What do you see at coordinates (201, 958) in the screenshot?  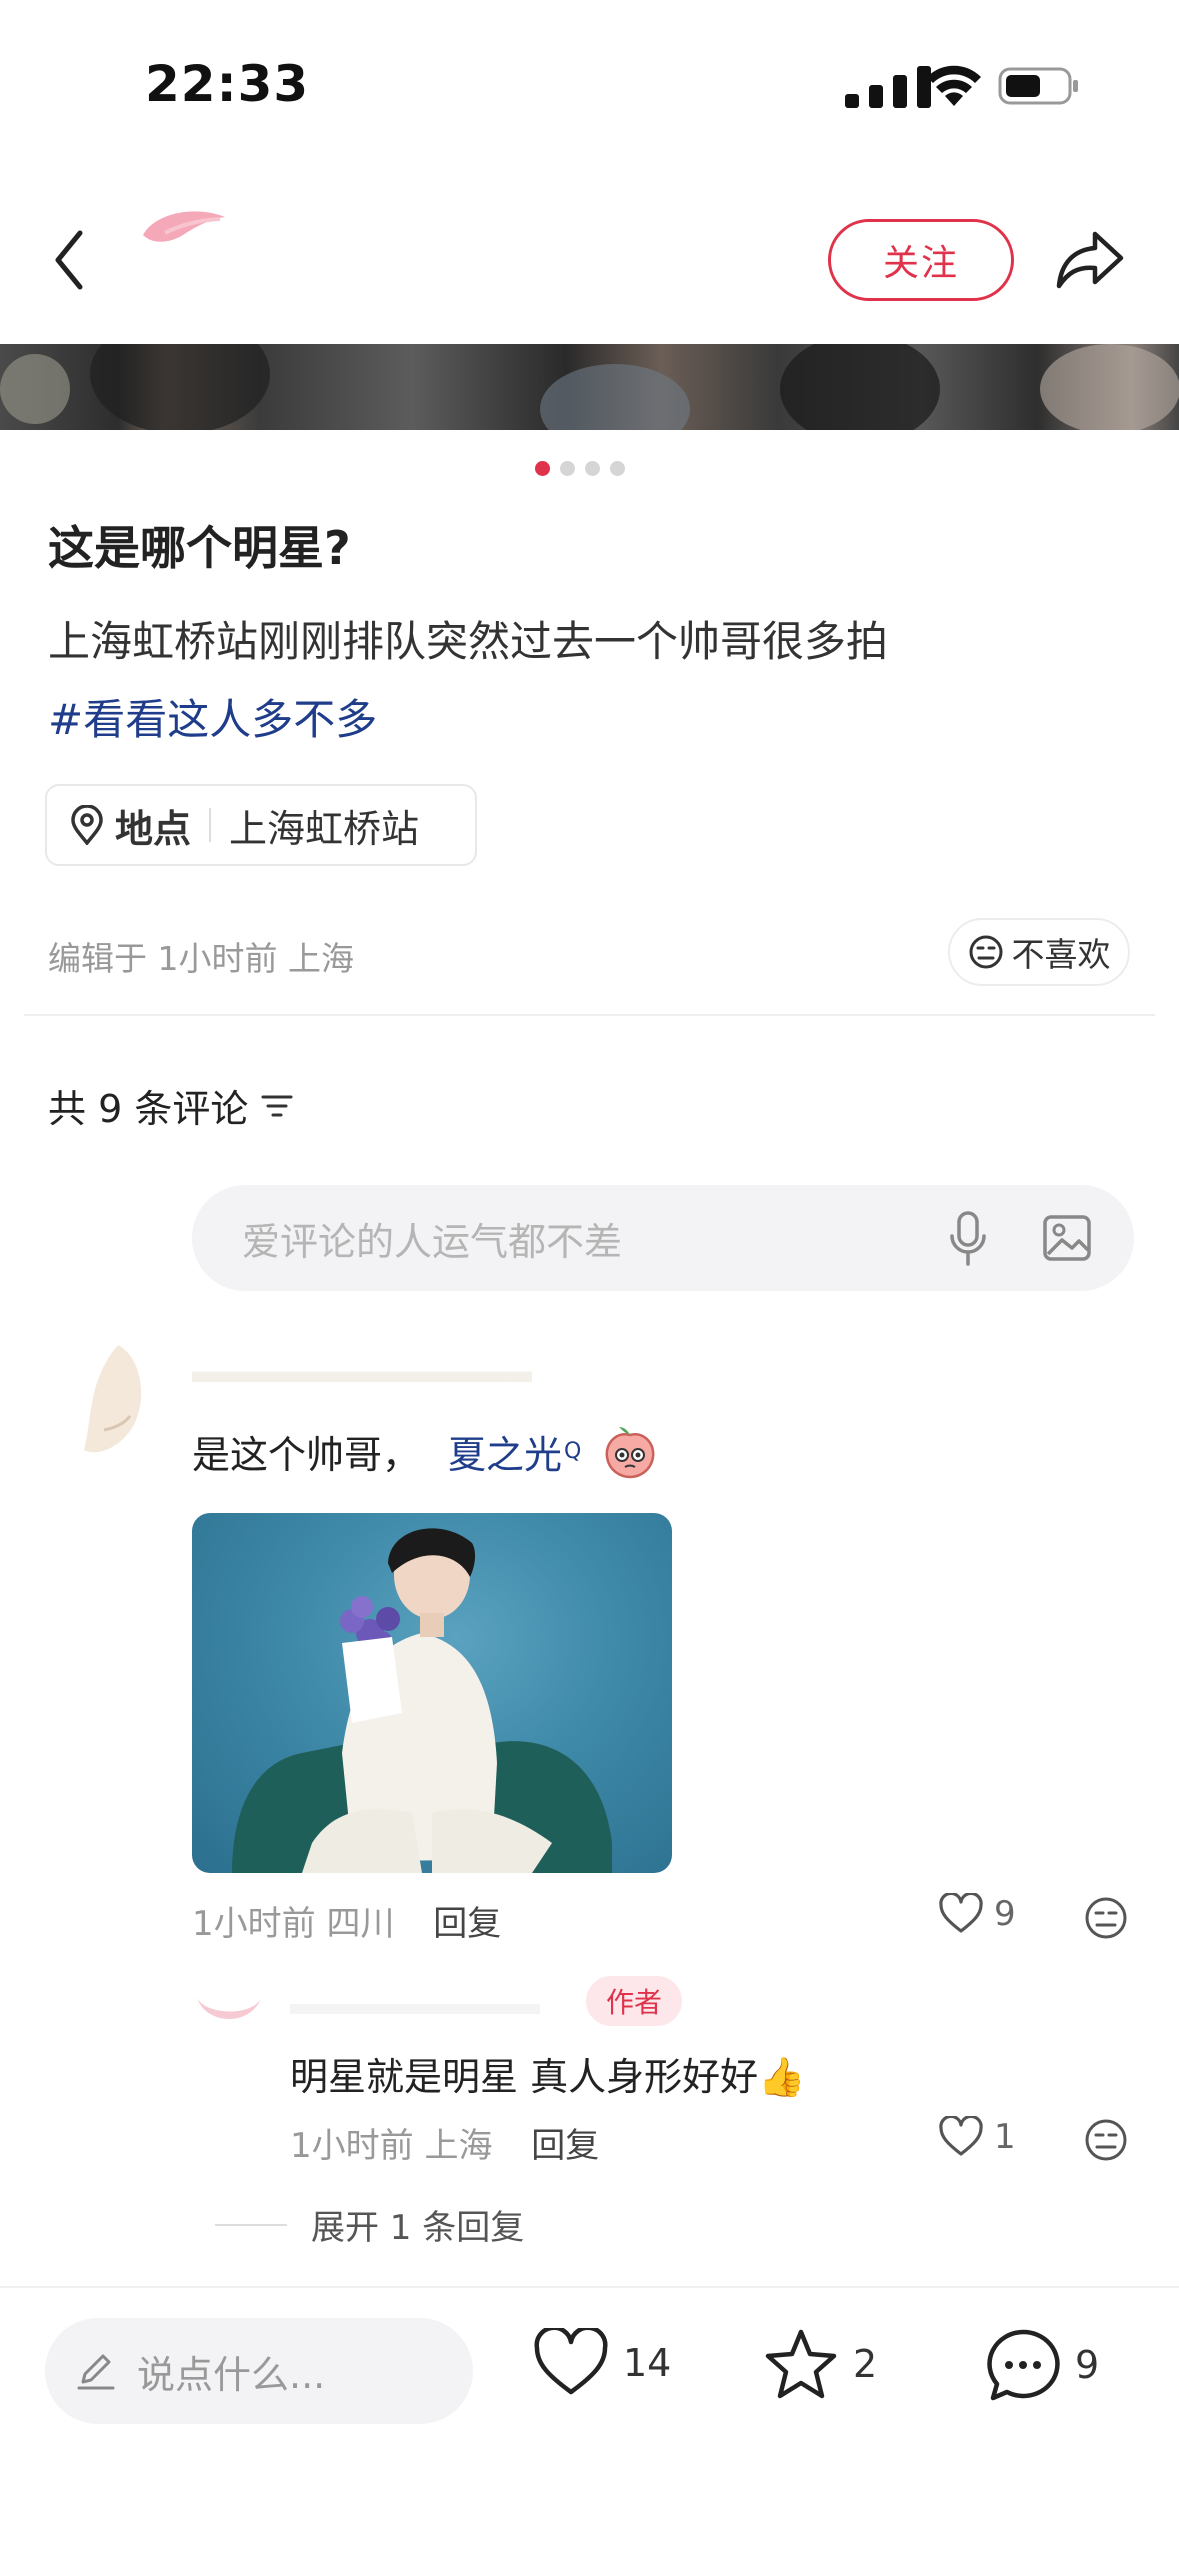 I see `edited-time: 编辑于 1小时前 上海` at bounding box center [201, 958].